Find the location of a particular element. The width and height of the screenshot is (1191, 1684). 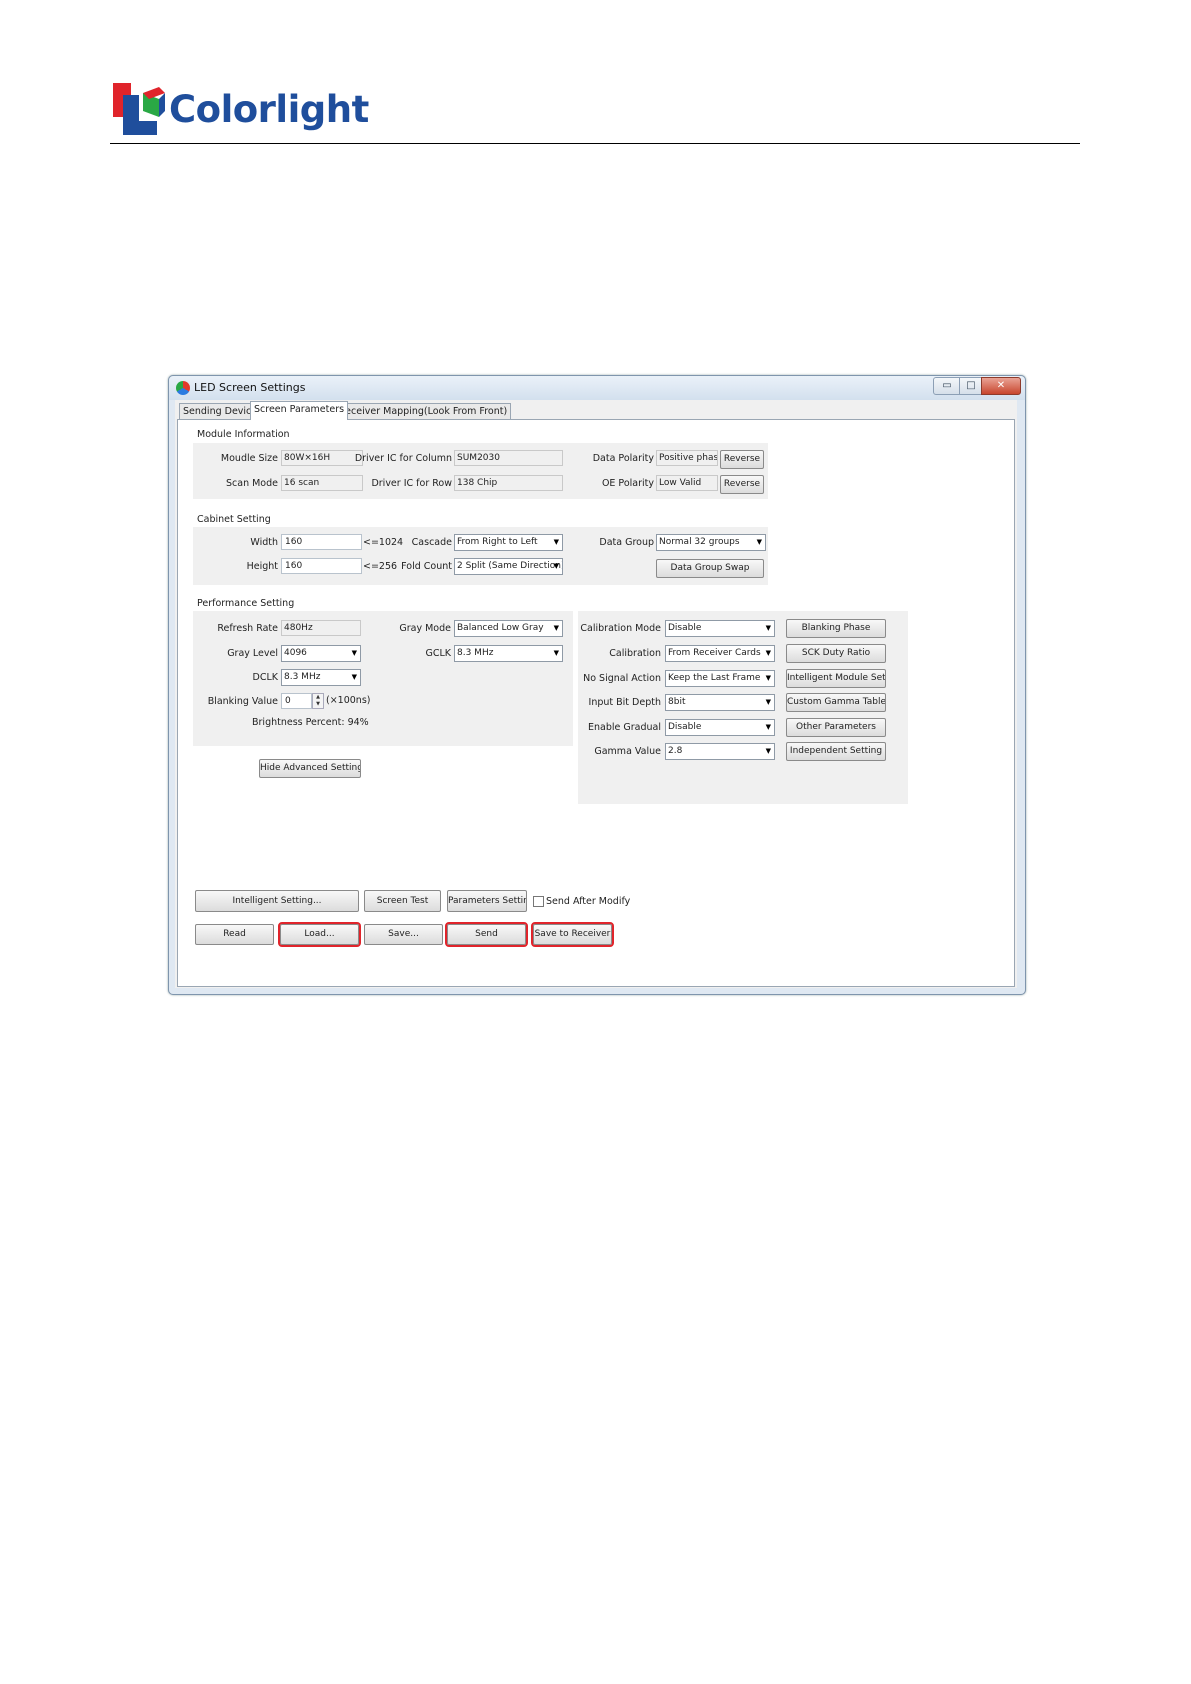

gray-level-value: 4096 is located at coordinates (295, 653).